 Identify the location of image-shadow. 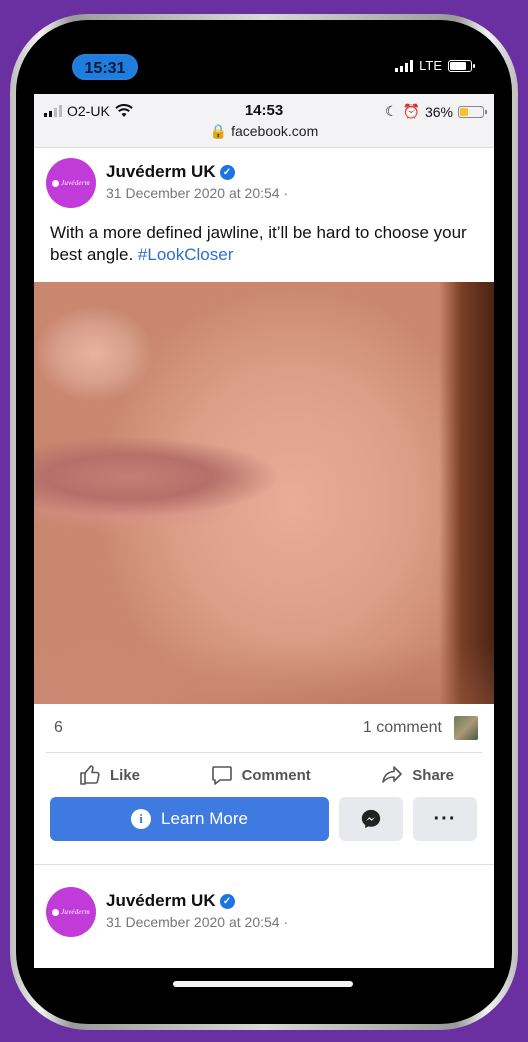
(264, 674).